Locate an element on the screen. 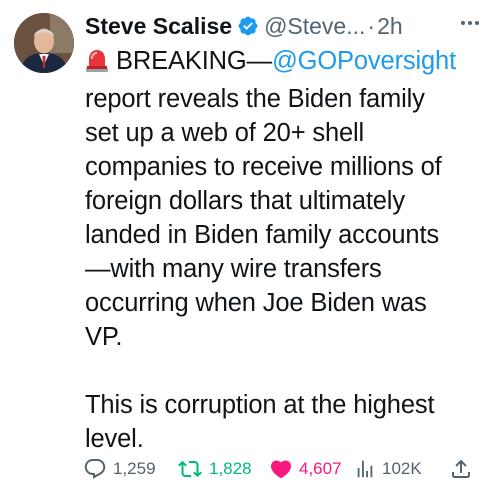 Image resolution: width=485 pixels, height=500 pixels. more-options-icon is located at coordinates (470, 25).